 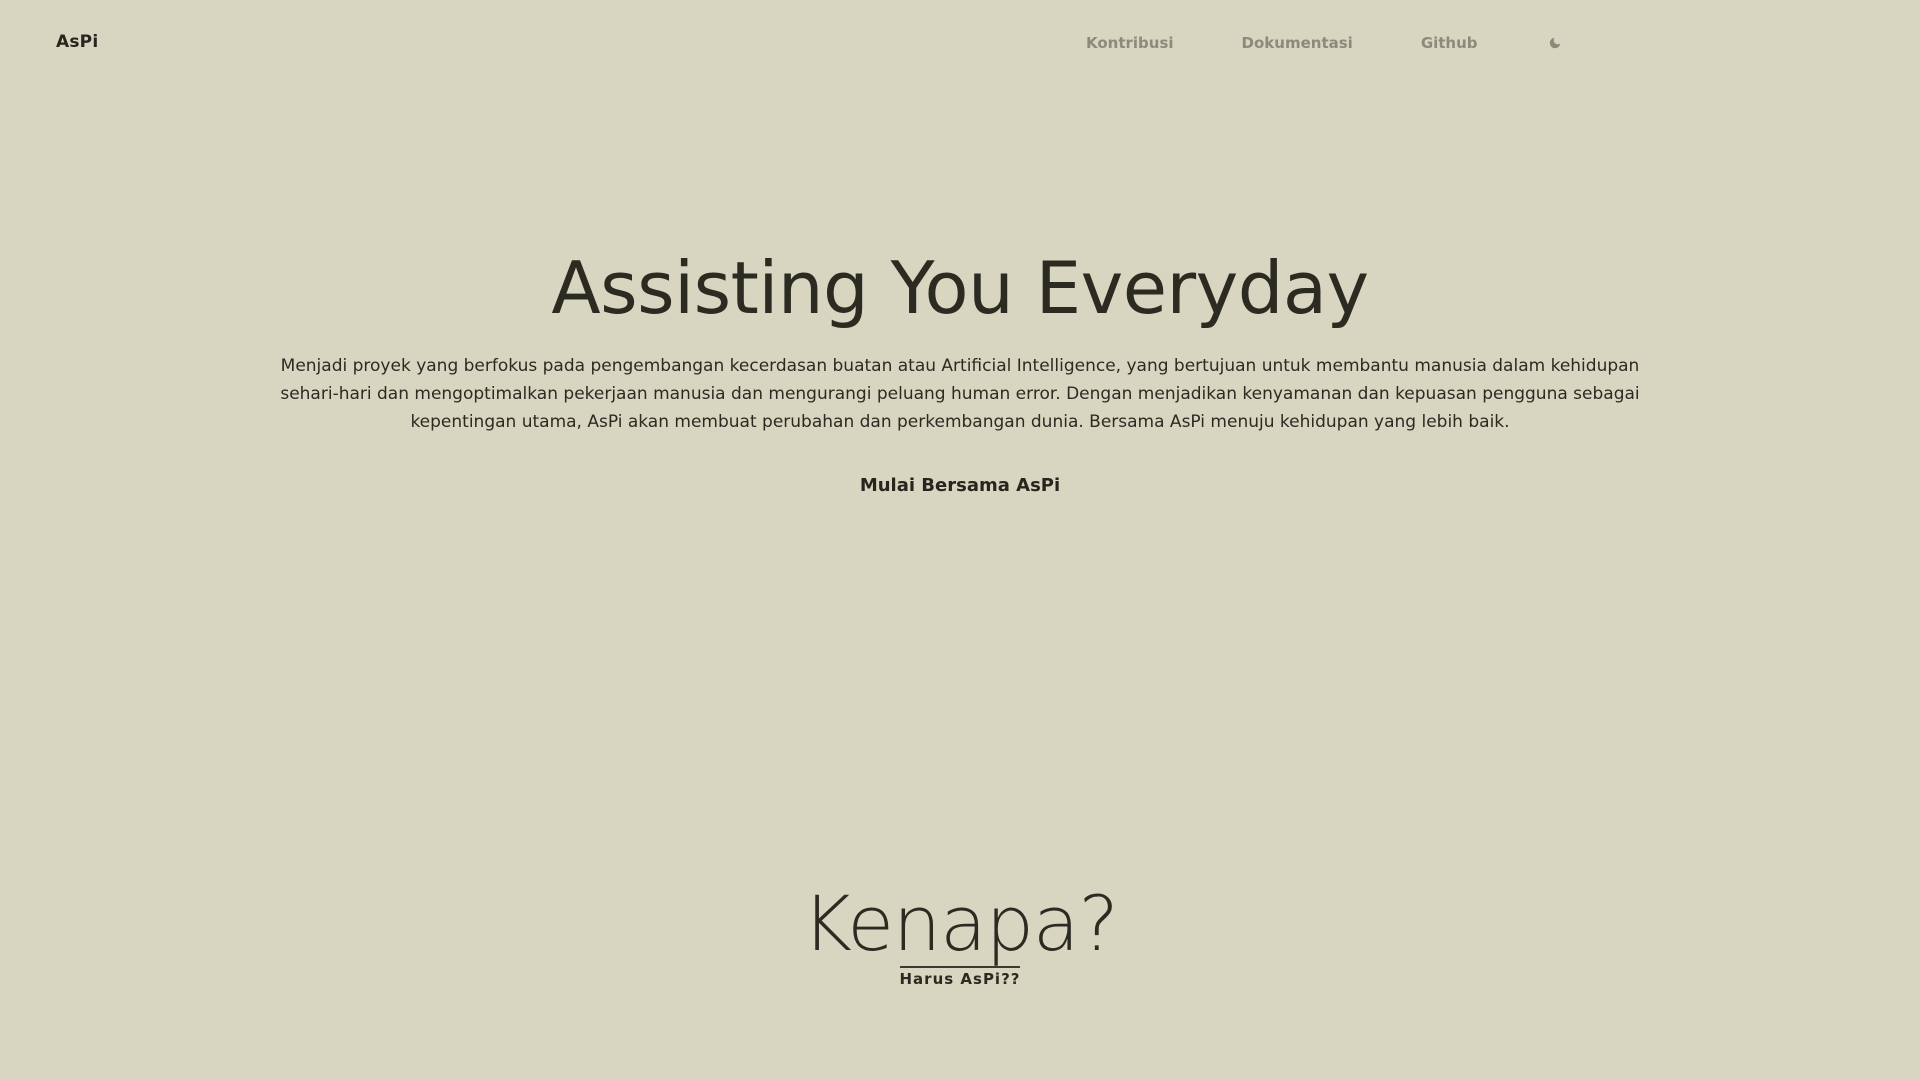 I want to click on nav-link-github: Github, so click(x=1449, y=43).